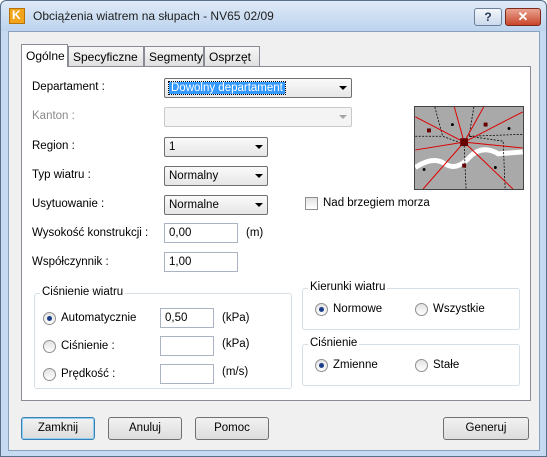 This screenshot has width=547, height=457. I want to click on predkosc-input, so click(187, 374).